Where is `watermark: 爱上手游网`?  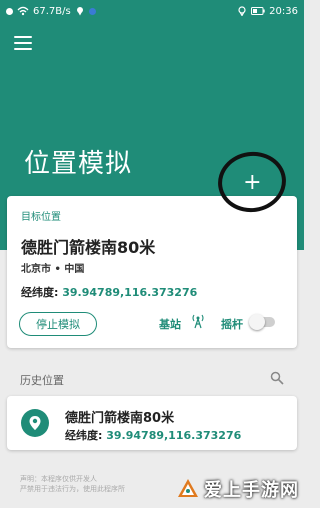
watermark: 爱上手游网 is located at coordinates (240, 489).